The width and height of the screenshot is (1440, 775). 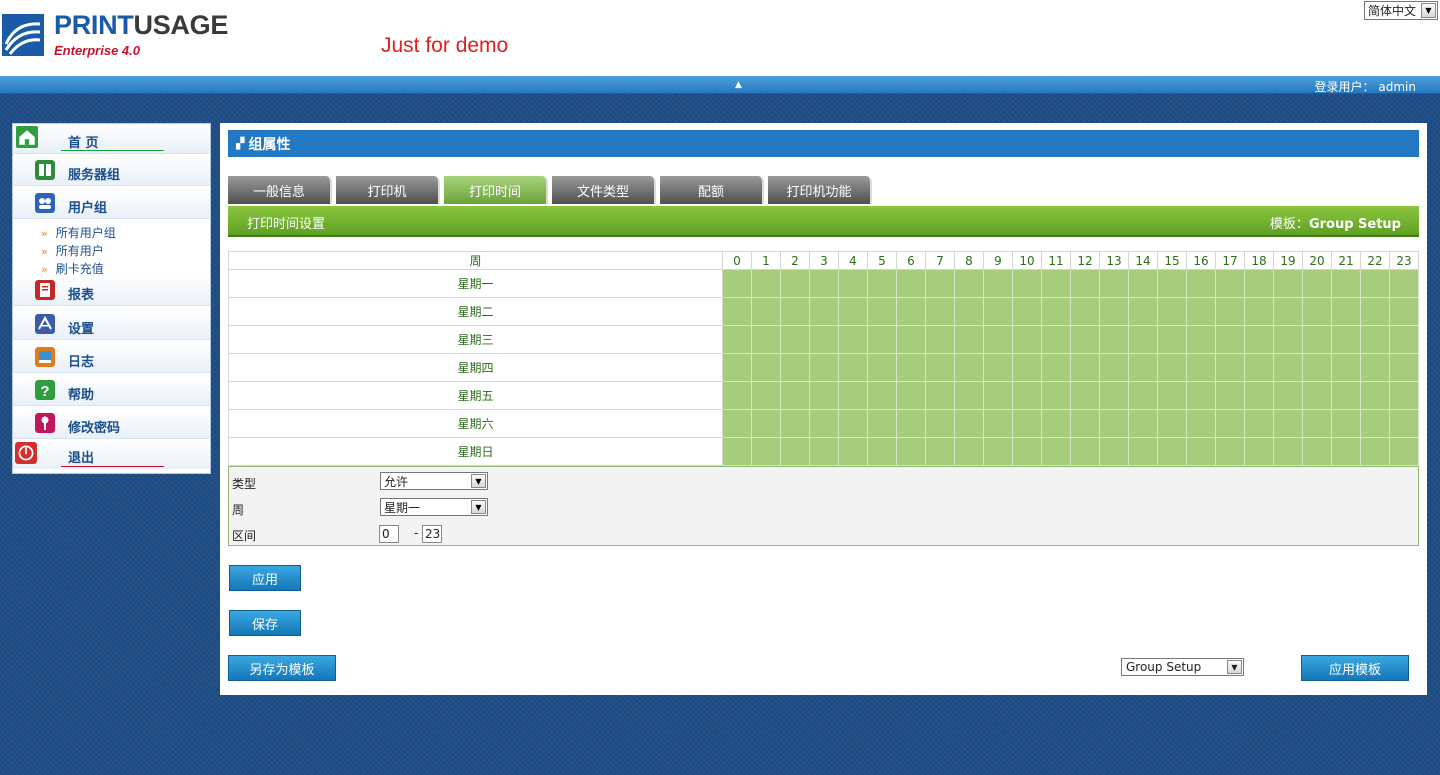 What do you see at coordinates (111, 454) in the screenshot?
I see `sidebar-item-logout: 退出` at bounding box center [111, 454].